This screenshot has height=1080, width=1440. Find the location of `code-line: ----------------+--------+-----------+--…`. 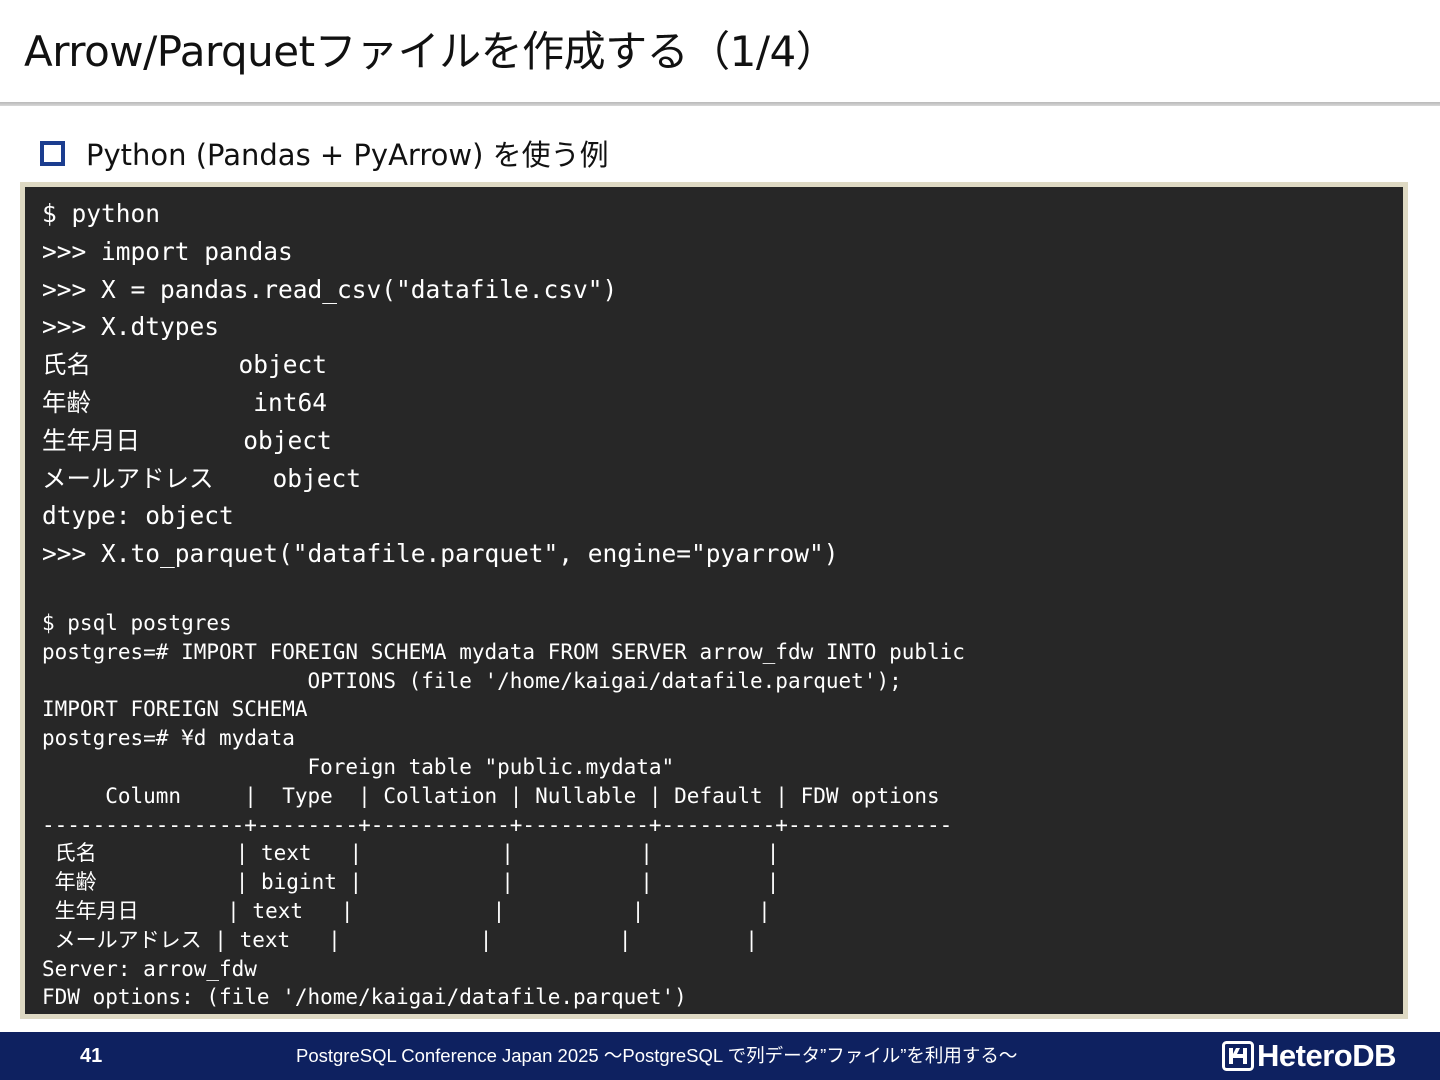

code-line: ----------------+--------+-----------+--… is located at coordinates (497, 824).